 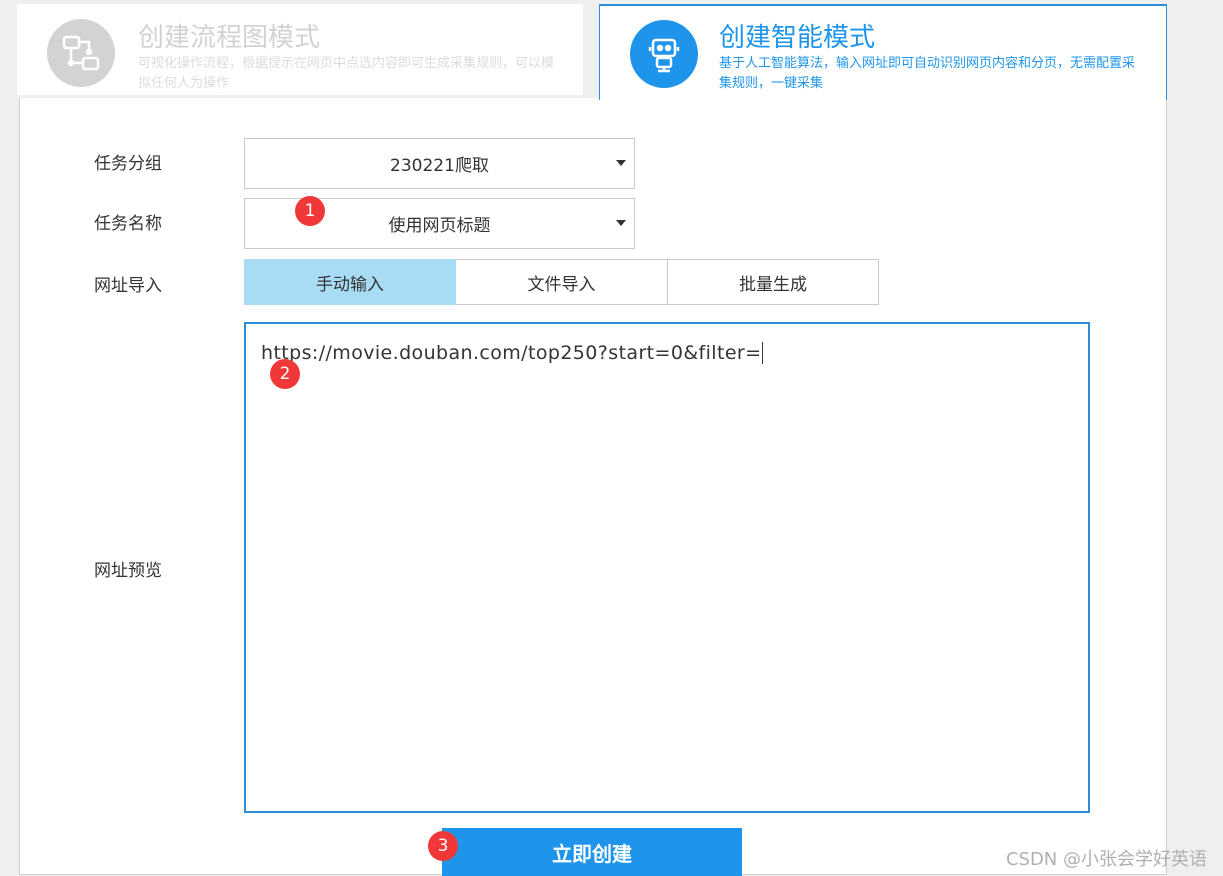 What do you see at coordinates (773, 282) in the screenshot?
I see `segment-batch-generate: 批量生成` at bounding box center [773, 282].